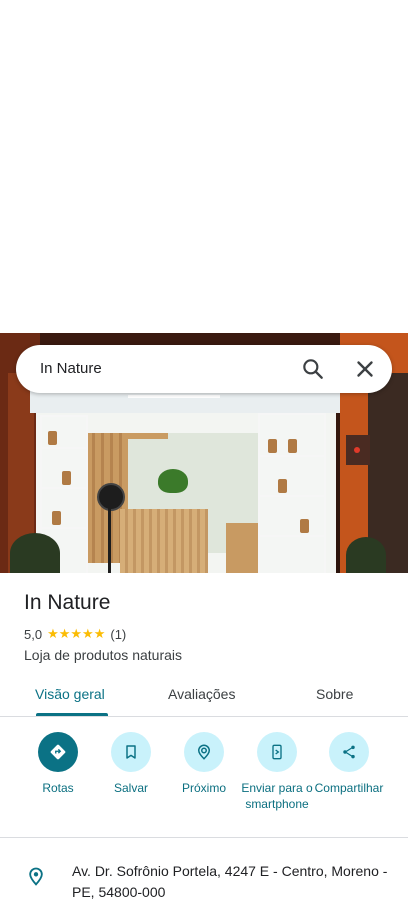 Image resolution: width=408 pixels, height=906 pixels. What do you see at coordinates (103, 655) in the screenshot?
I see `place-category: Loja de produtos naturais` at bounding box center [103, 655].